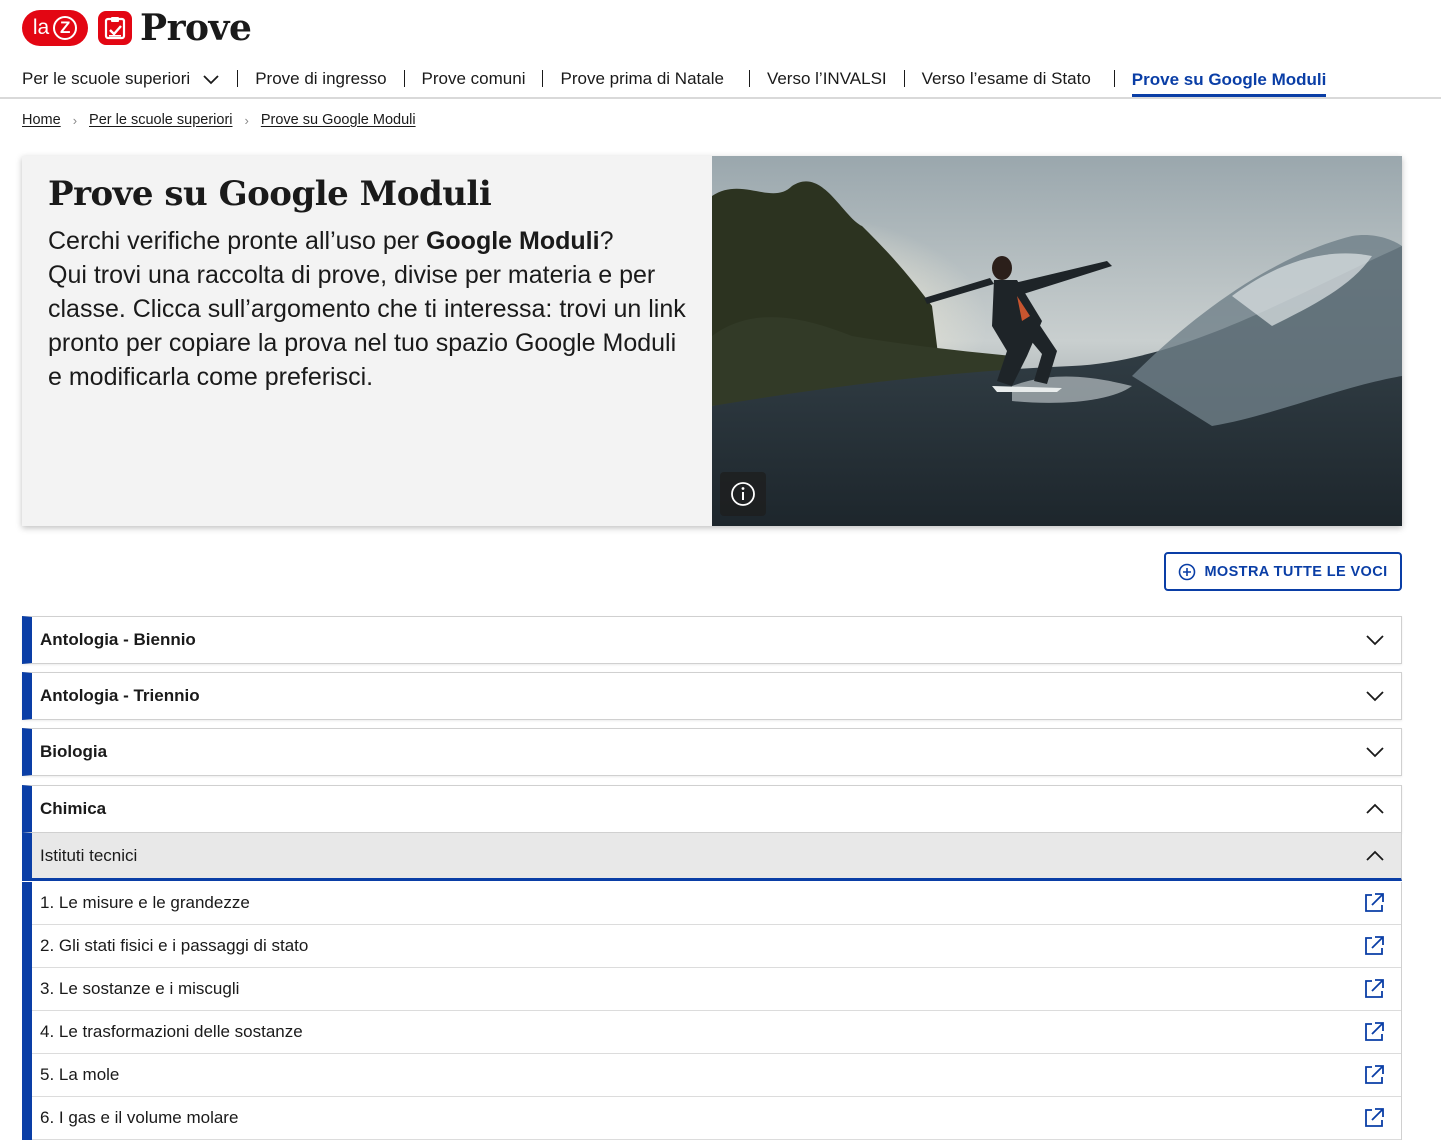 The image size is (1441, 1148). What do you see at coordinates (41, 120) in the screenshot?
I see `breadcrumb-home: Home` at bounding box center [41, 120].